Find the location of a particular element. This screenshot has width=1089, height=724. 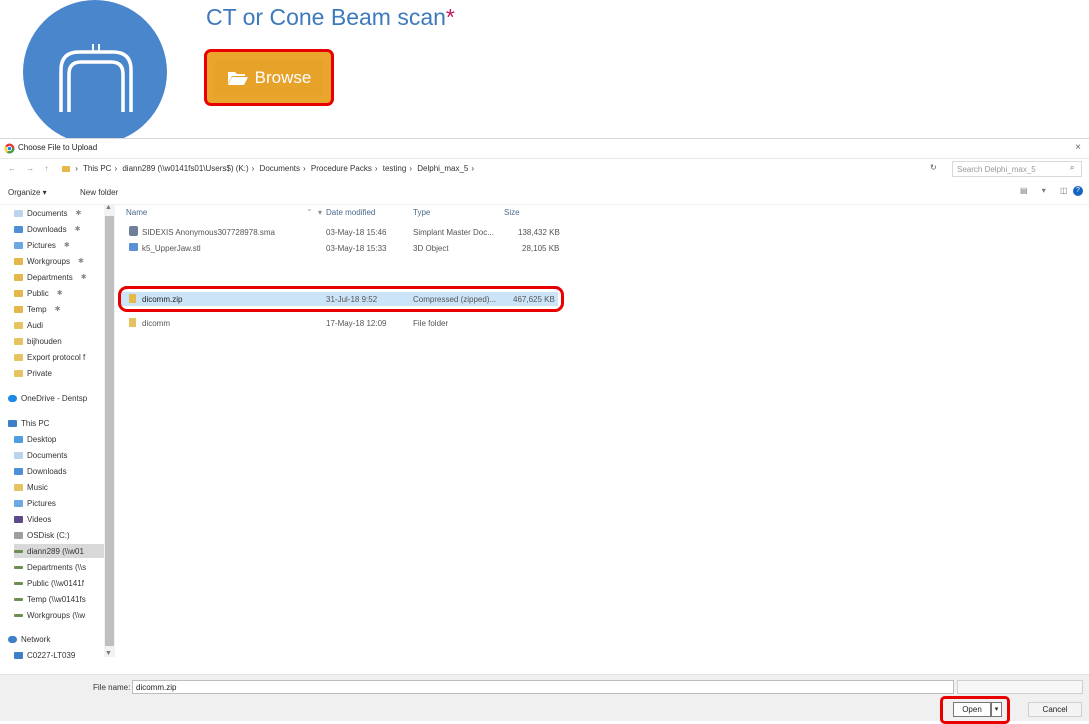

nav-item-public: Public (\\w0141f is located at coordinates (49, 583).